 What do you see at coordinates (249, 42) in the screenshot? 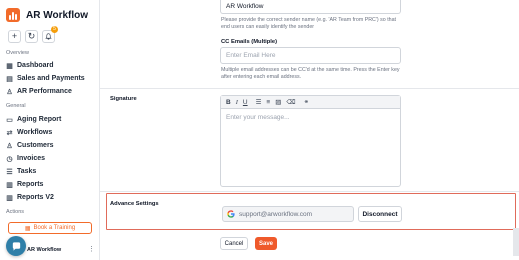
I see `cc-emails-label: CC Emails (Multiple)` at bounding box center [249, 42].